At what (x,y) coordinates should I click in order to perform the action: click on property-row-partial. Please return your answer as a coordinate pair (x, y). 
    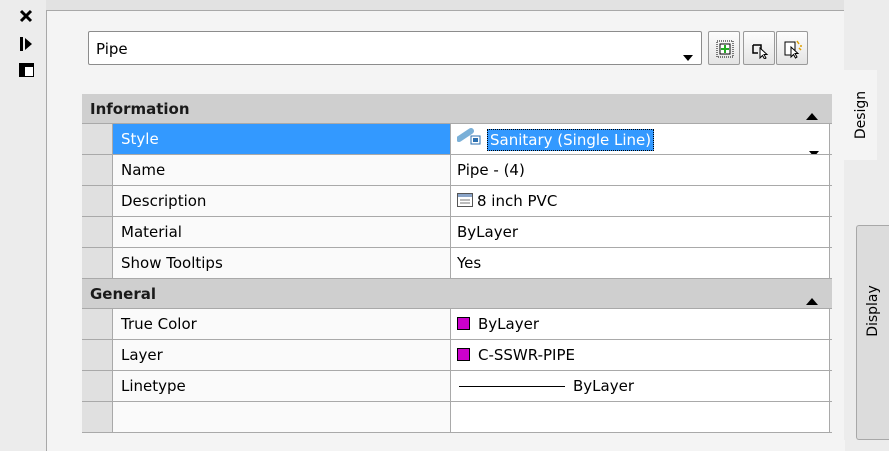
    Looking at the image, I should click on (457, 417).